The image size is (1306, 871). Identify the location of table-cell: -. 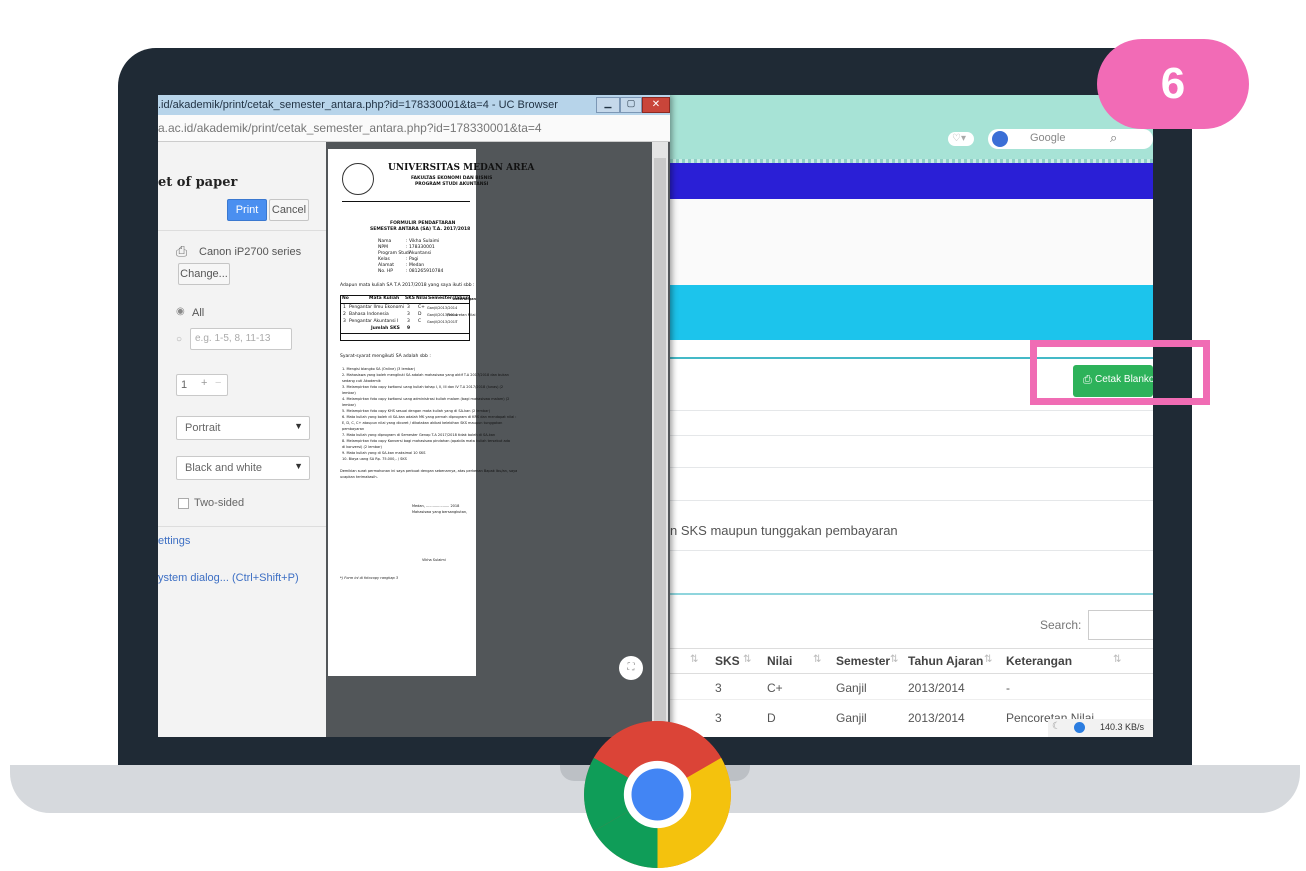
(1008, 688).